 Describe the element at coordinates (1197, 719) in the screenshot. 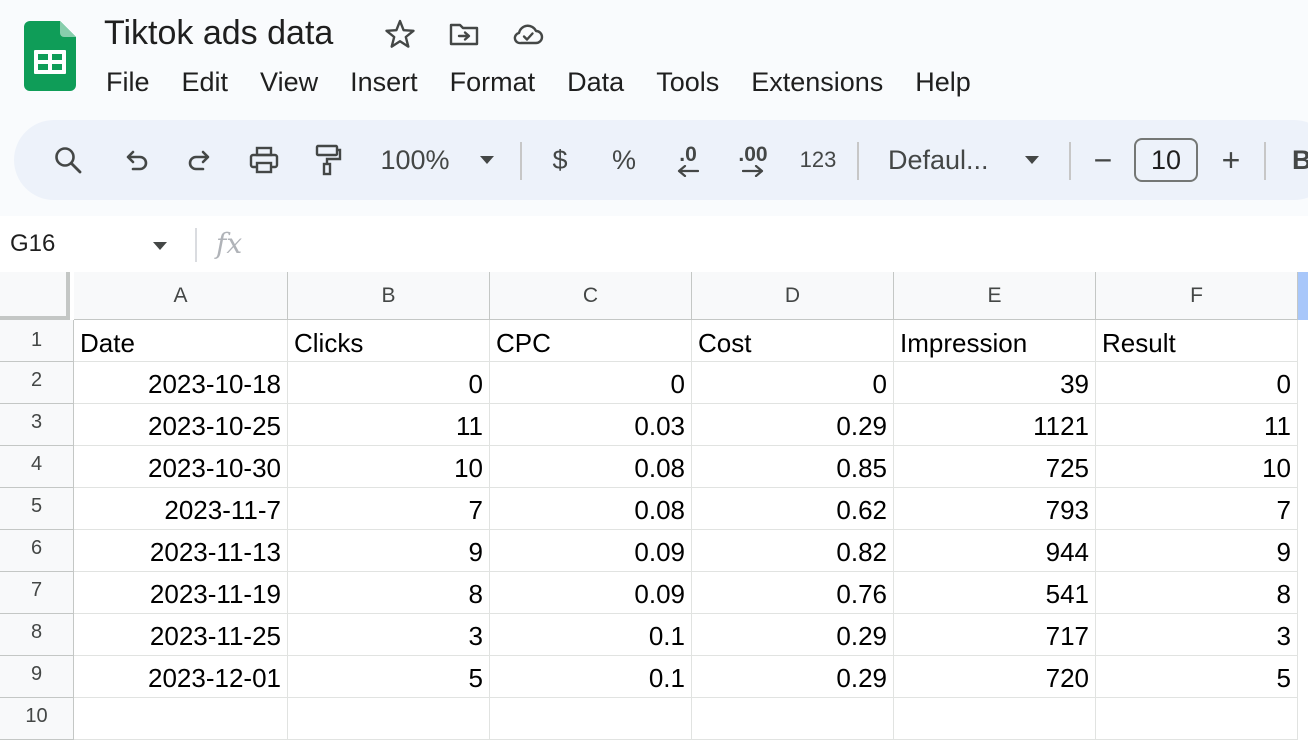

I see `cell-f10` at that location.